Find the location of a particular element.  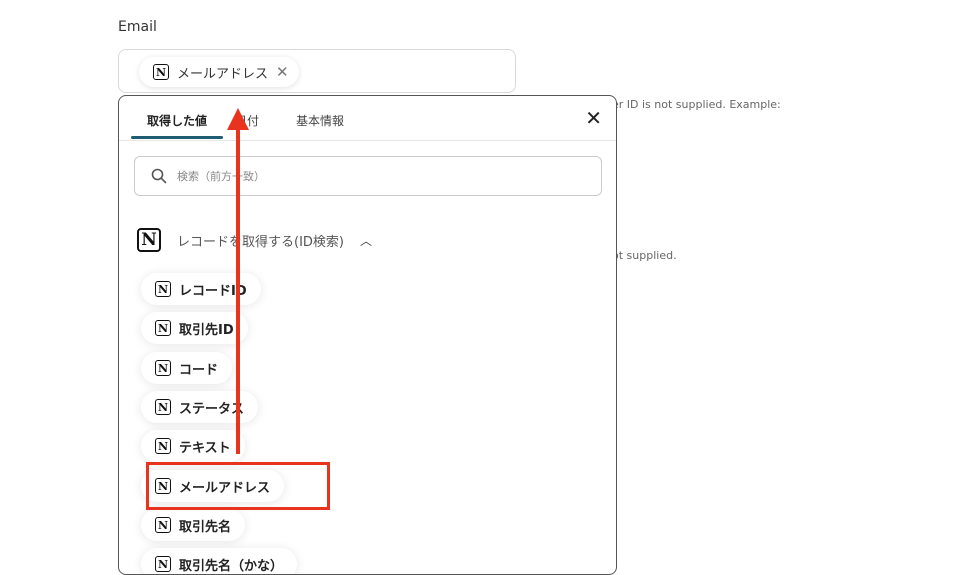

list-item: N テキスト is located at coordinates (193, 446).